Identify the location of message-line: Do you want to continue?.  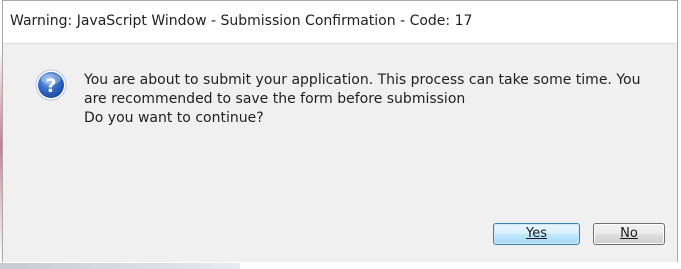
(174, 118).